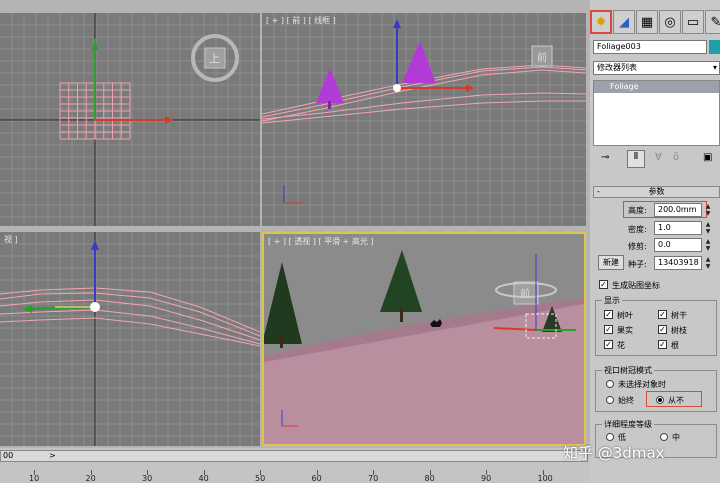  Describe the element at coordinates (612, 300) in the screenshot. I see `display-group-title: 显示` at that location.